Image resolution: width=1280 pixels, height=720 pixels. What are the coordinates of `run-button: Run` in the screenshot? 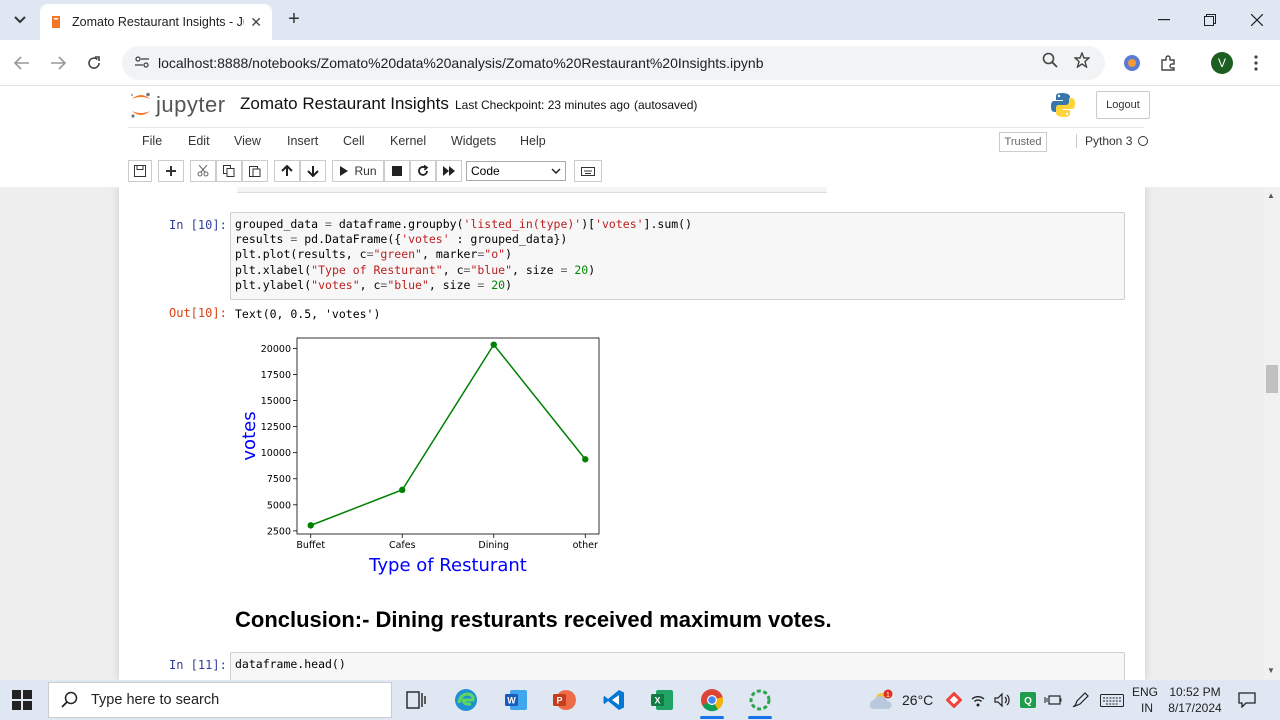 It's located at (358, 171).